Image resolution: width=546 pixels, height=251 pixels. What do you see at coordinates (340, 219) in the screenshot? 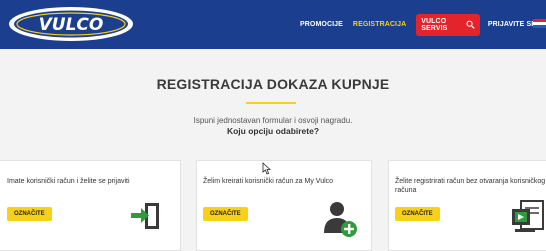
I see `add-user-icon` at bounding box center [340, 219].